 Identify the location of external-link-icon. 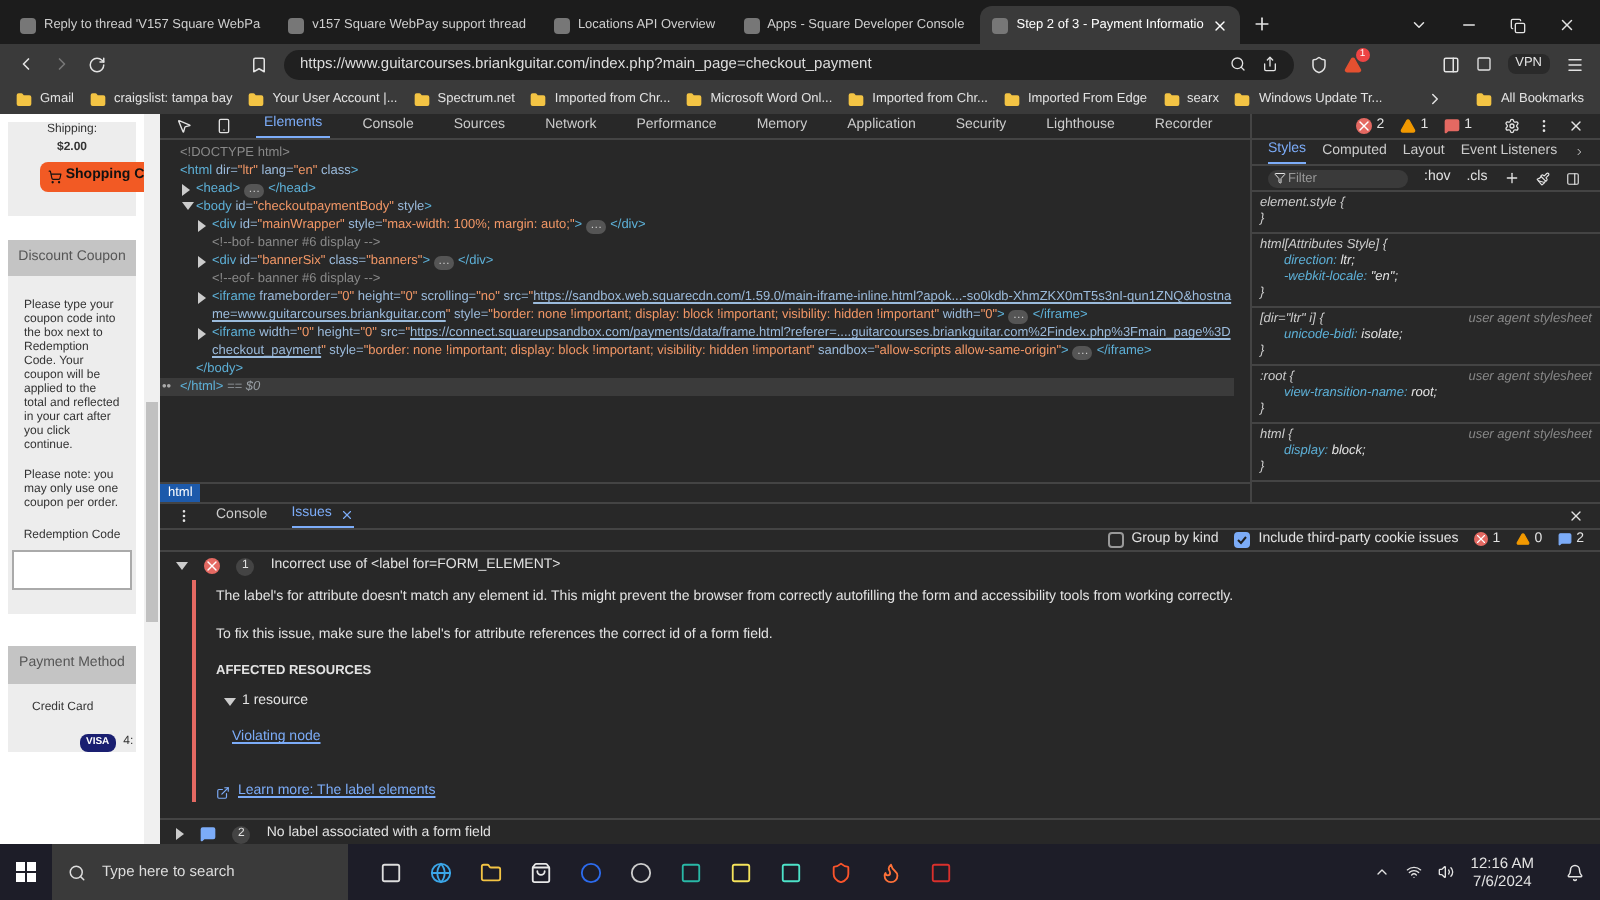
(223, 792).